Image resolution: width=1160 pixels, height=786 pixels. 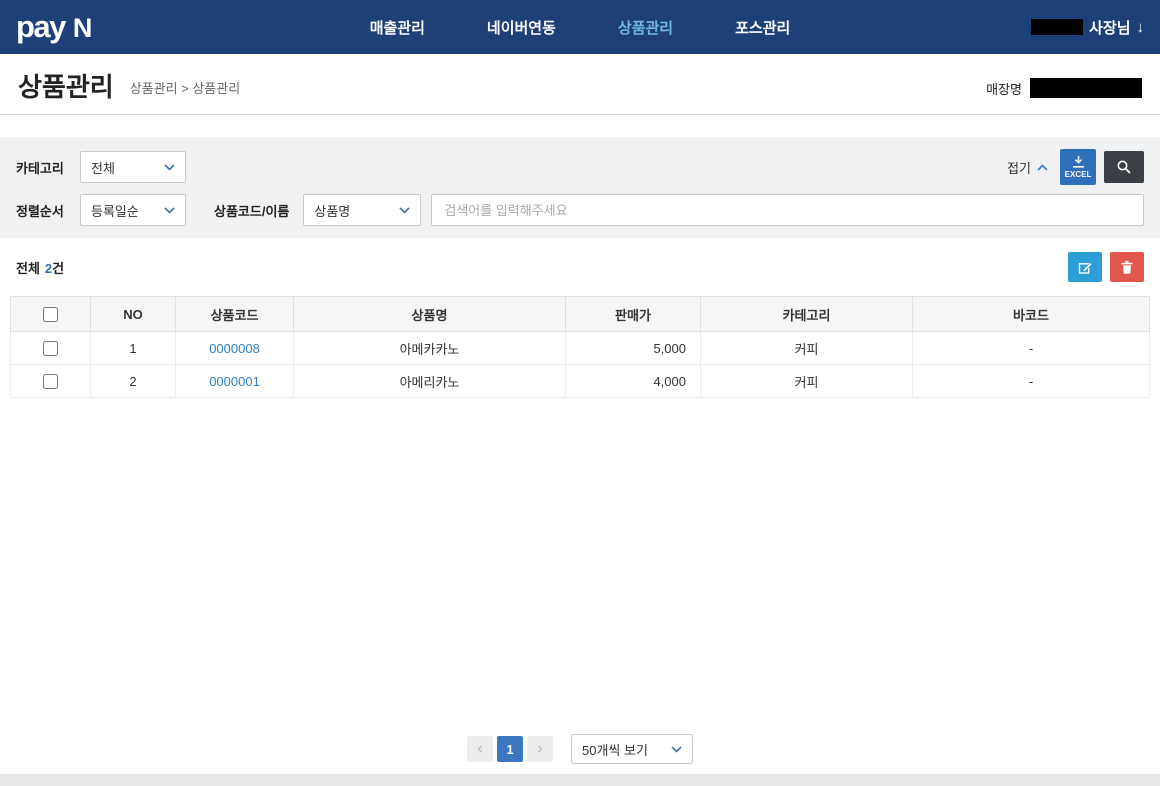 I want to click on filter-row-1: 카테고리 전체 접기 EXCEL, so click(x=580, y=167).